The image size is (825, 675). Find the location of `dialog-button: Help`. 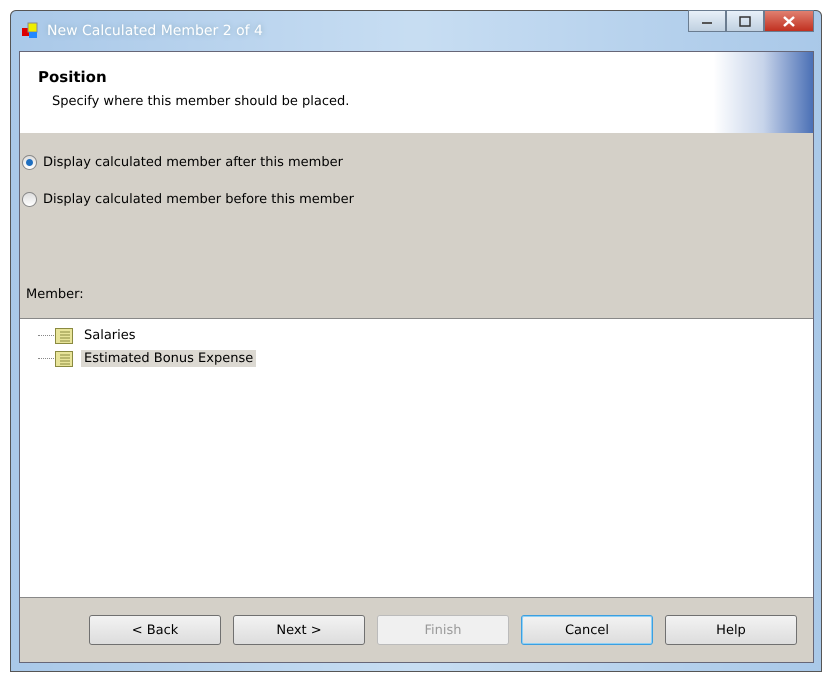

dialog-button: Help is located at coordinates (731, 630).